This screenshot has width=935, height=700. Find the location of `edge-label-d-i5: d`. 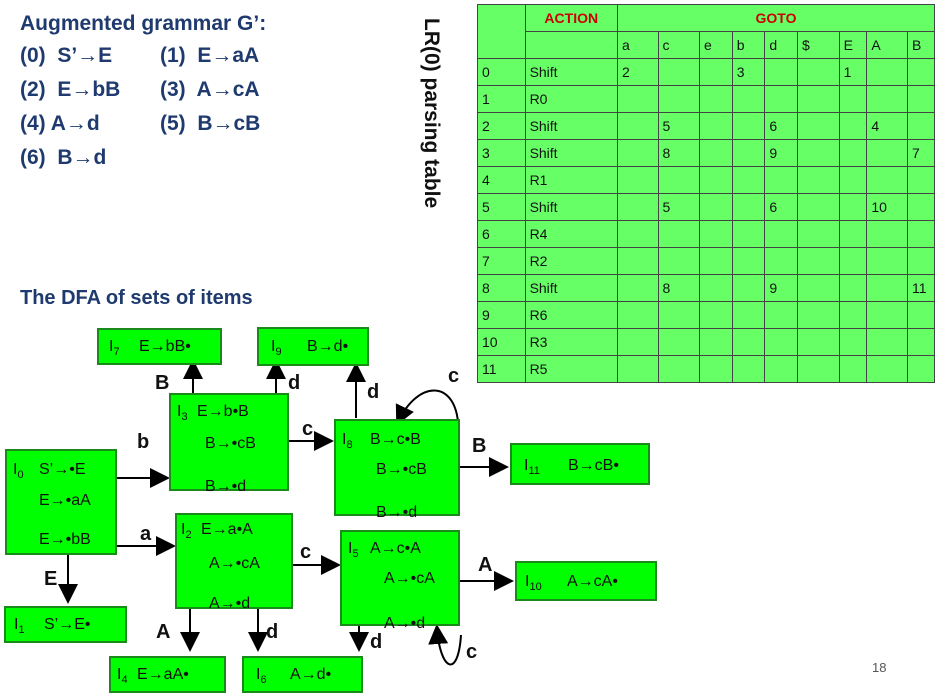

edge-label-d-i5: d is located at coordinates (376, 642).